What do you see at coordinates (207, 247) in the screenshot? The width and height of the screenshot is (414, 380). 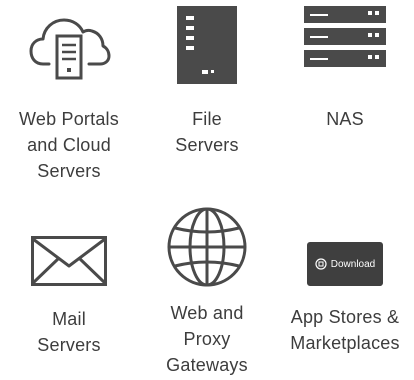 I see `globe-icon` at bounding box center [207, 247].